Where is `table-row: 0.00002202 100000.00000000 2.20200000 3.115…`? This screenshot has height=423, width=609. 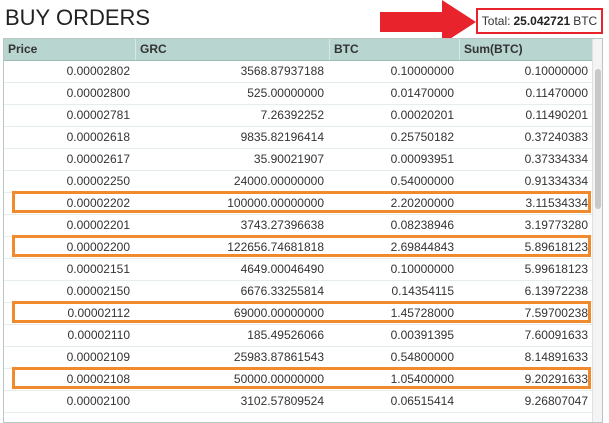 table-row: 0.00002202 100000.00000000 2.20200000 3.115… is located at coordinates (299, 204).